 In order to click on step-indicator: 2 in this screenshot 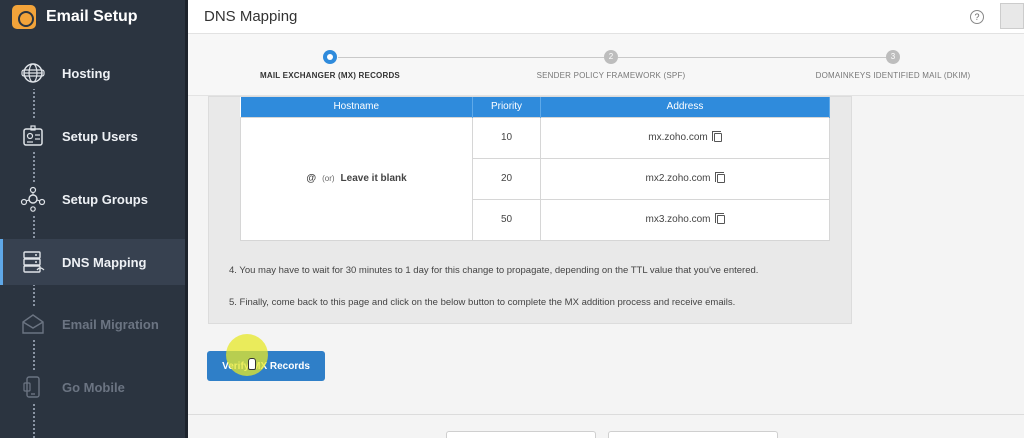, I will do `click(611, 57)`.